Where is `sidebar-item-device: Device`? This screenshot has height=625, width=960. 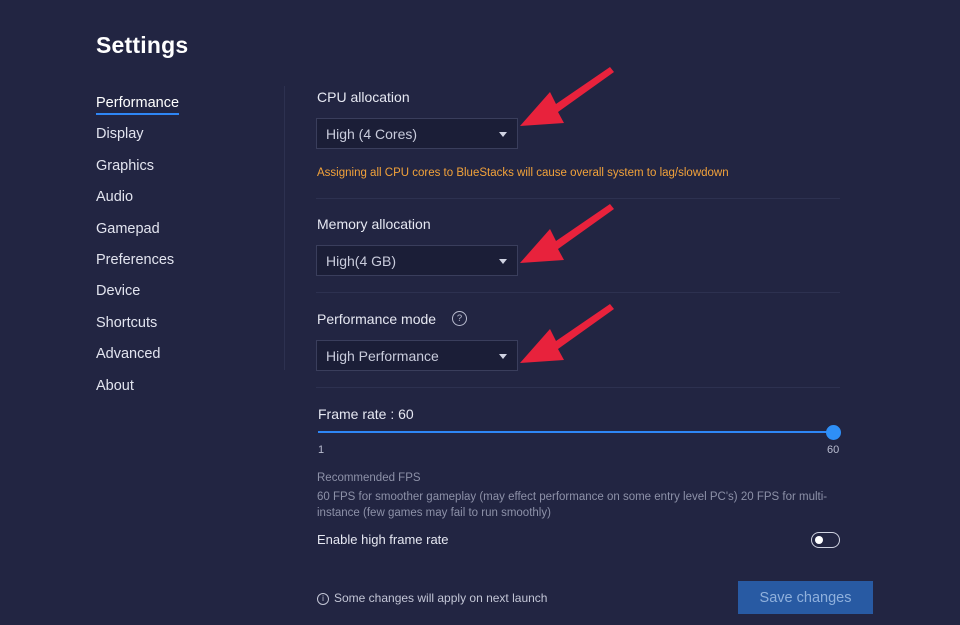
sidebar-item-device: Device is located at coordinates (137, 297).